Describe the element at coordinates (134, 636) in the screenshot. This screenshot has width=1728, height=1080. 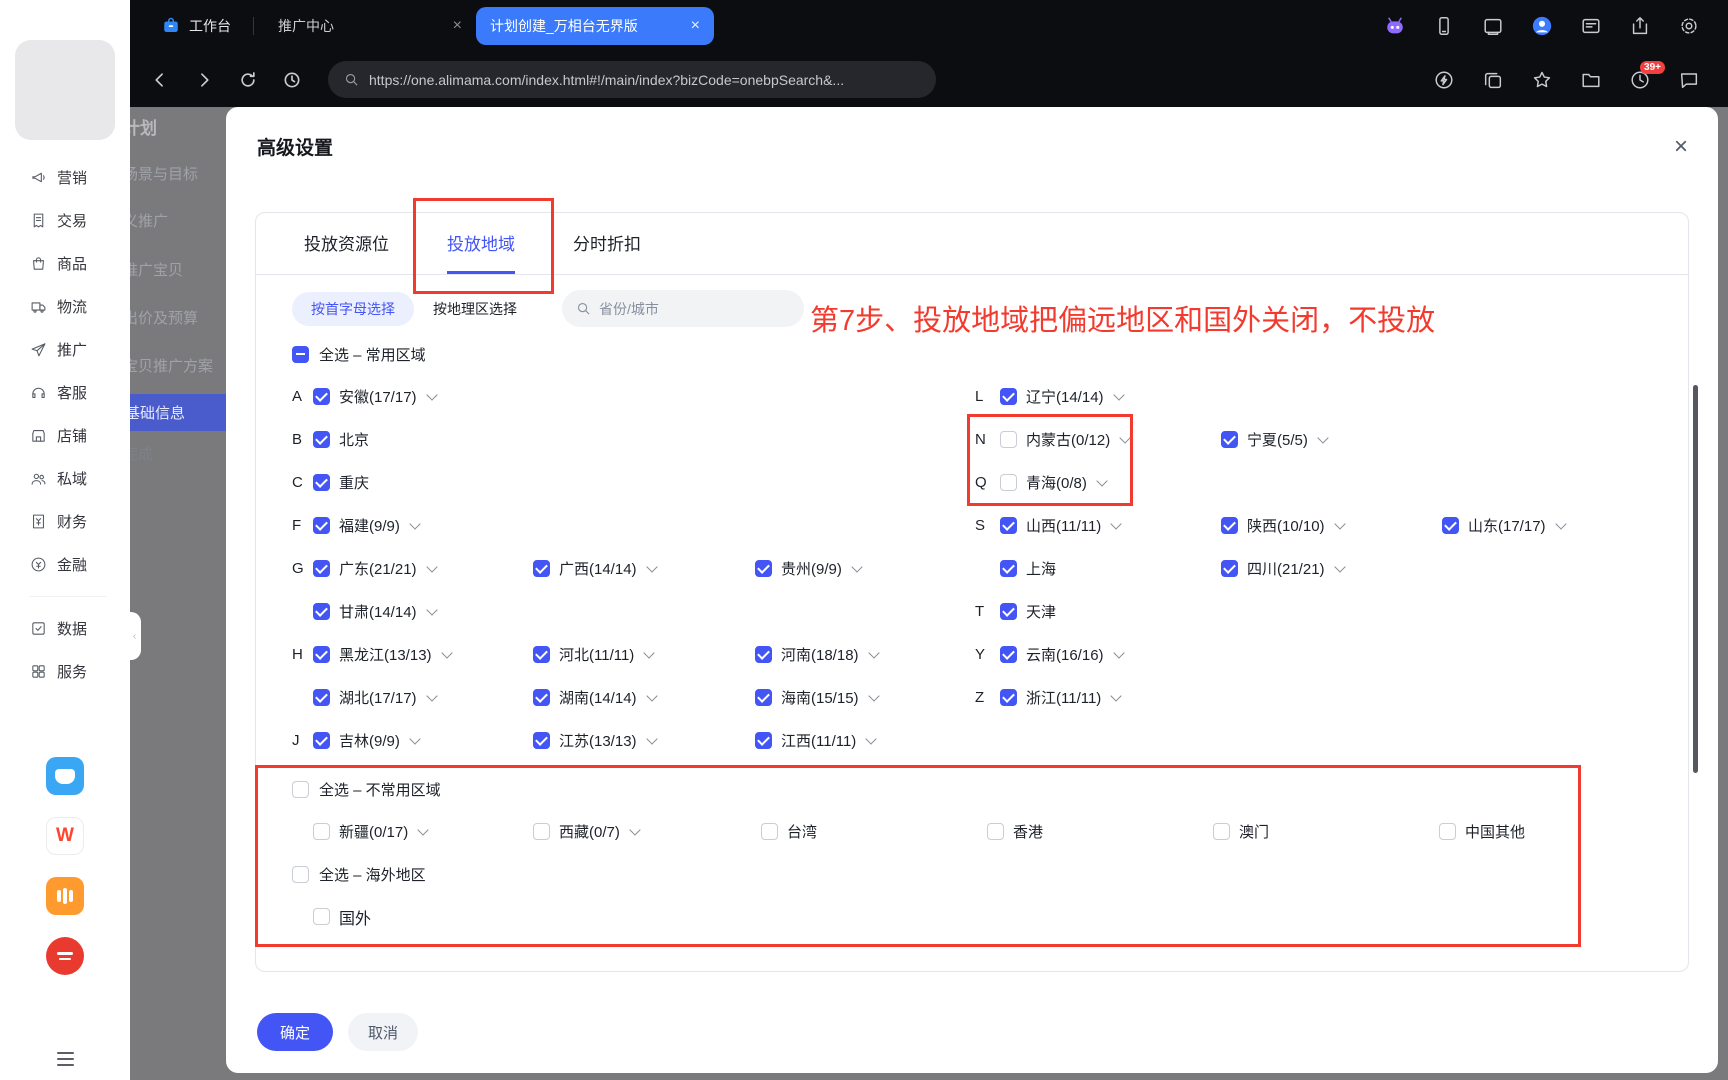
I see `sidebar-collapse-handle: ‹` at that location.